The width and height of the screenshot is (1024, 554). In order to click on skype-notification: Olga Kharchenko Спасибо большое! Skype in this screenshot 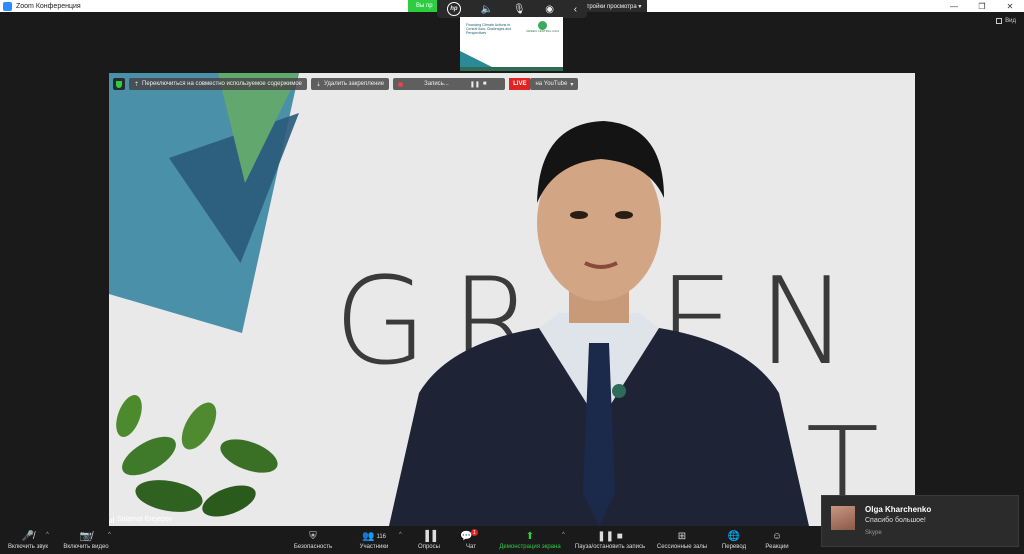, I will do `click(920, 521)`.